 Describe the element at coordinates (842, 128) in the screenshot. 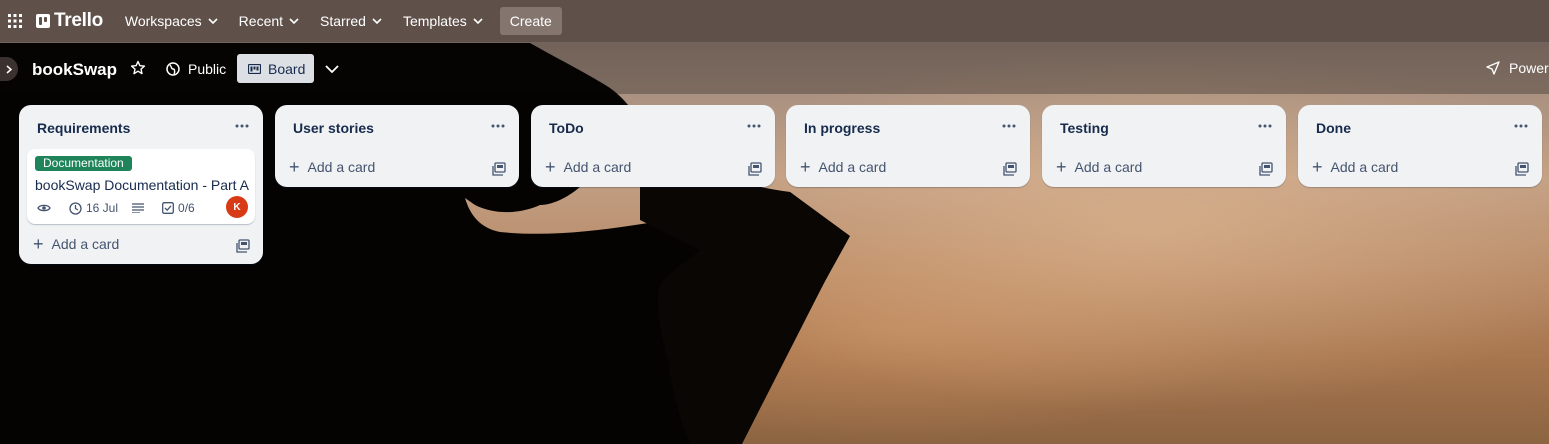

I see `list-title: In progress` at that location.